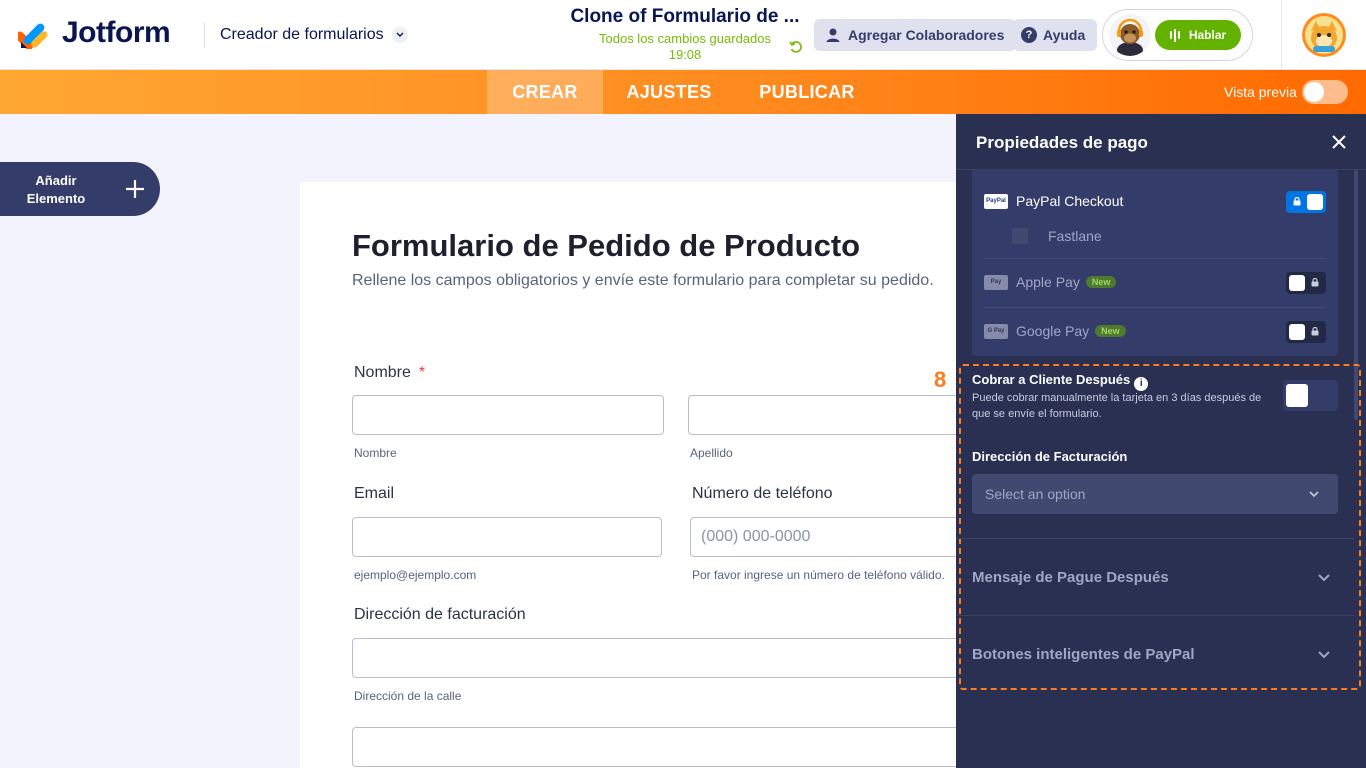 This screenshot has height=768, width=1366. I want to click on saved-time: 19:08, so click(685, 54).